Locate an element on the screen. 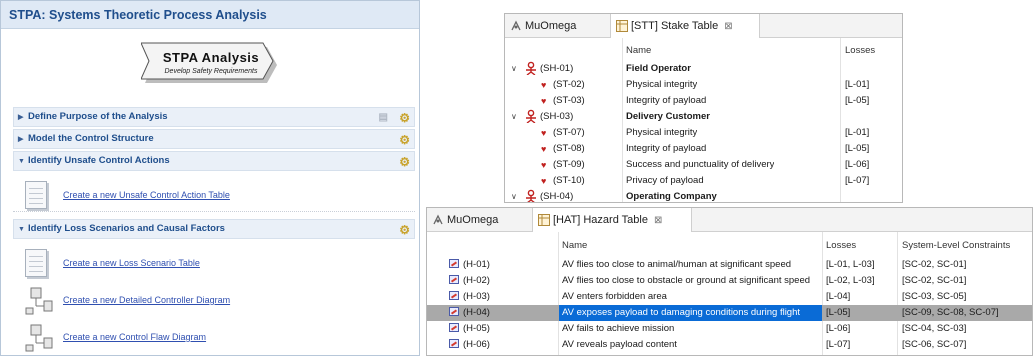  row-id: (ST-09) is located at coordinates (569, 164).